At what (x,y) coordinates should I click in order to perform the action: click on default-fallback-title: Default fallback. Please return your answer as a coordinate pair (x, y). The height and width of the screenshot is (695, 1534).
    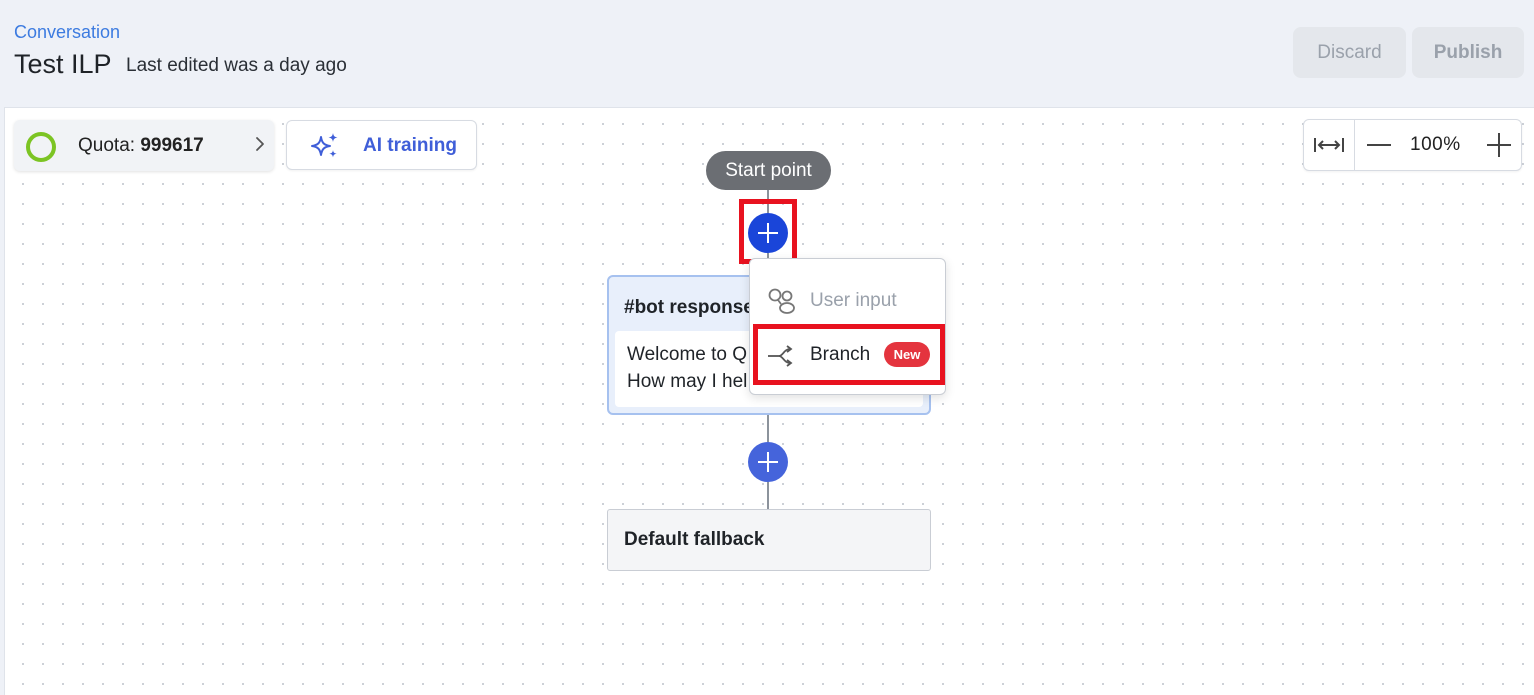
    Looking at the image, I should click on (694, 539).